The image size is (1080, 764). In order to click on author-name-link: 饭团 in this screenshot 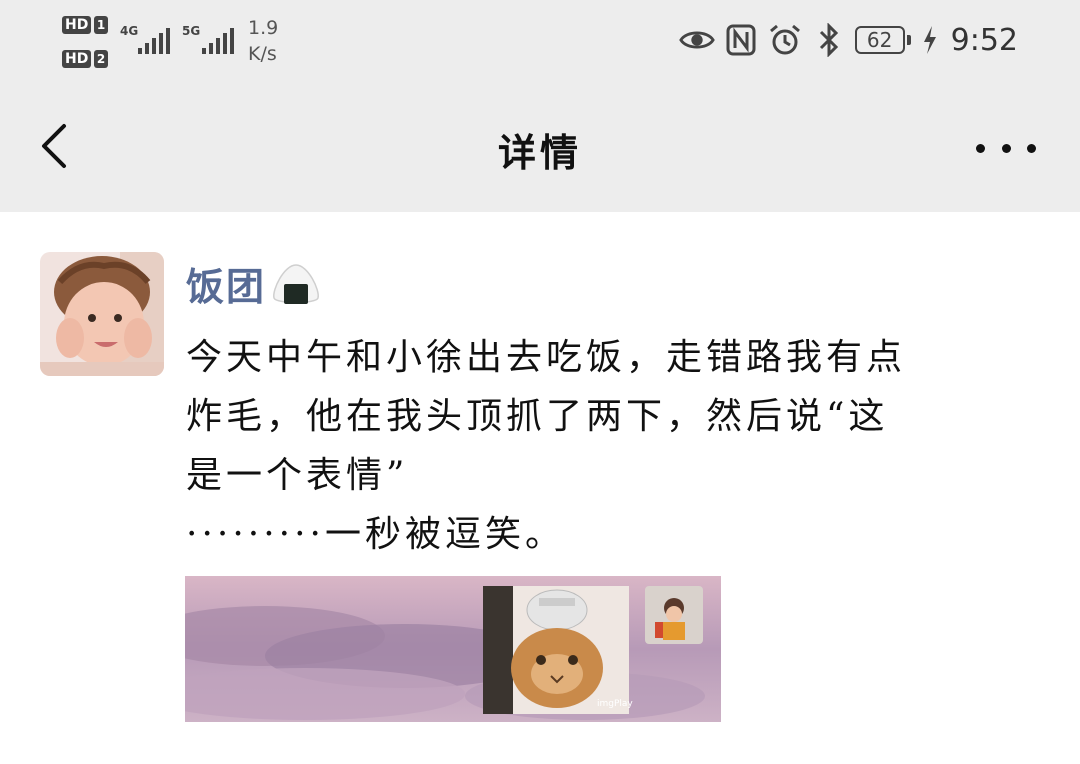, I will do `click(254, 283)`.